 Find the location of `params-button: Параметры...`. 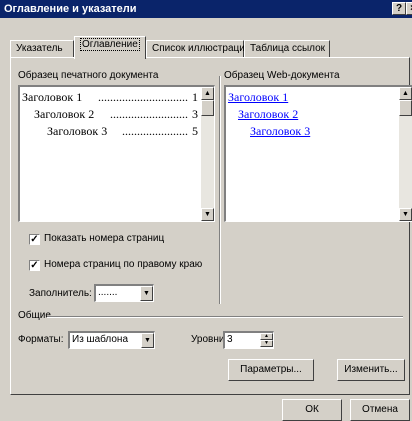

params-button: Параметры... is located at coordinates (271, 370).